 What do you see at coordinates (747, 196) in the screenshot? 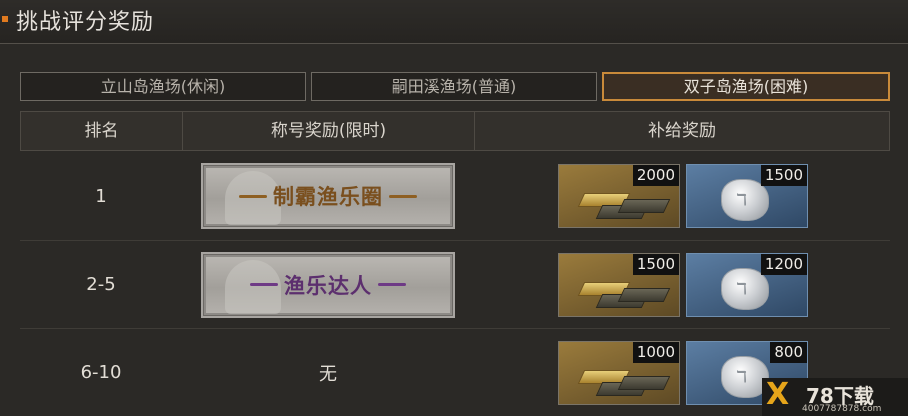
I see `crystal-item: ℸ 1500` at bounding box center [747, 196].